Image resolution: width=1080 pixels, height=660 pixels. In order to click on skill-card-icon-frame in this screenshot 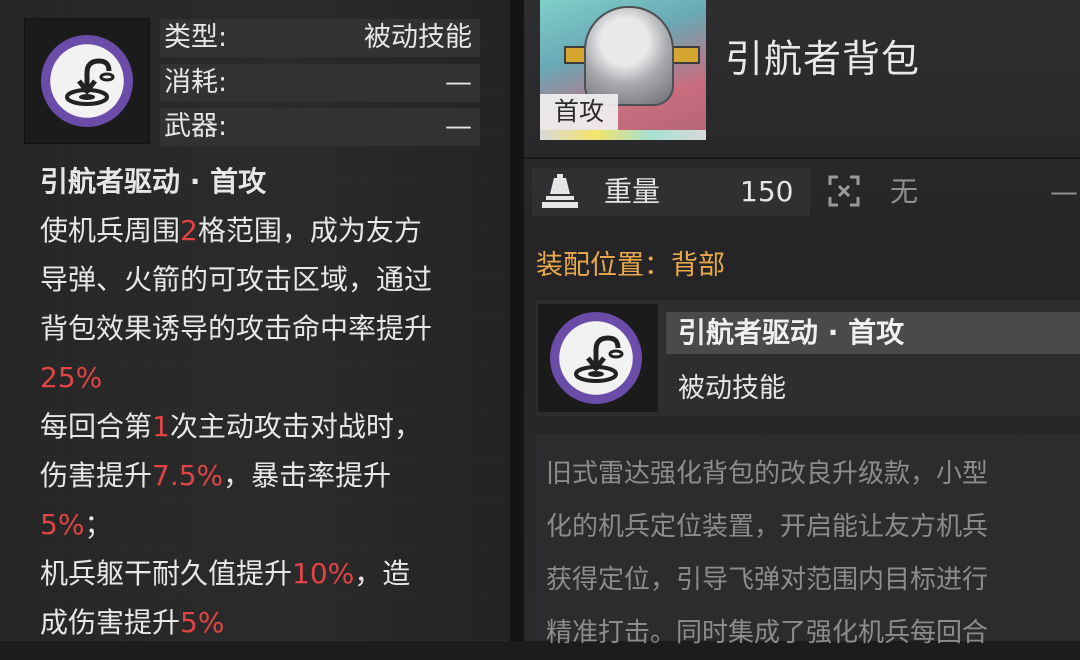, I will do `click(598, 358)`.